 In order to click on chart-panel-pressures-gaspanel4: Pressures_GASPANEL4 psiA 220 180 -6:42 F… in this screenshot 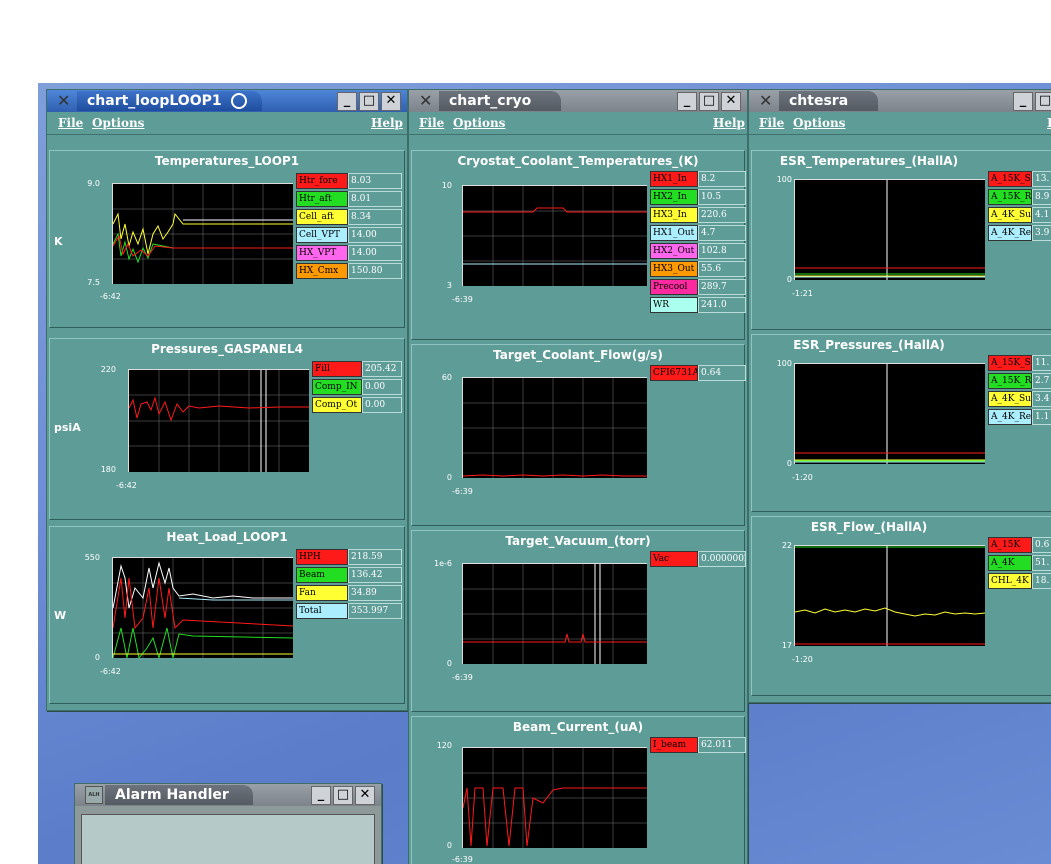, I will do `click(227, 429)`.